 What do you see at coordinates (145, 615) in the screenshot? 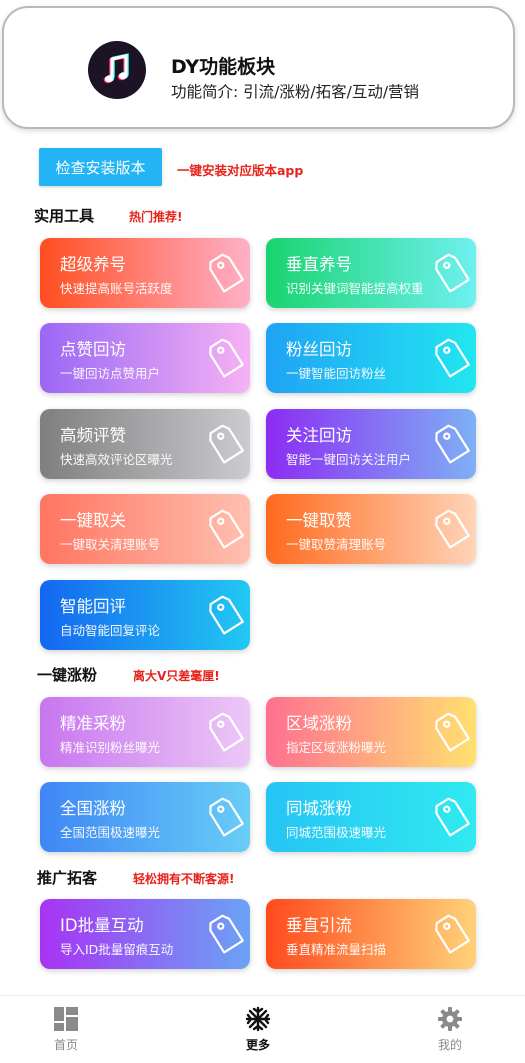
I see `tool-card: 智能回评自动智能回复评论` at bounding box center [145, 615].